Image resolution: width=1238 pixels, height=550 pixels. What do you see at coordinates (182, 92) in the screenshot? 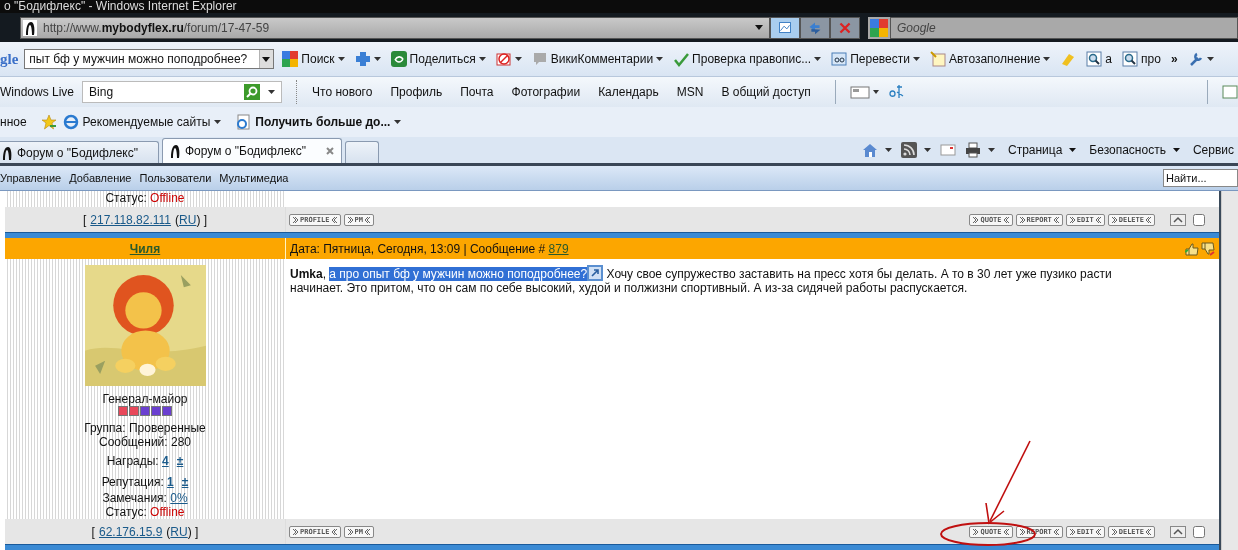
I see `search-field: Bing` at bounding box center [182, 92].